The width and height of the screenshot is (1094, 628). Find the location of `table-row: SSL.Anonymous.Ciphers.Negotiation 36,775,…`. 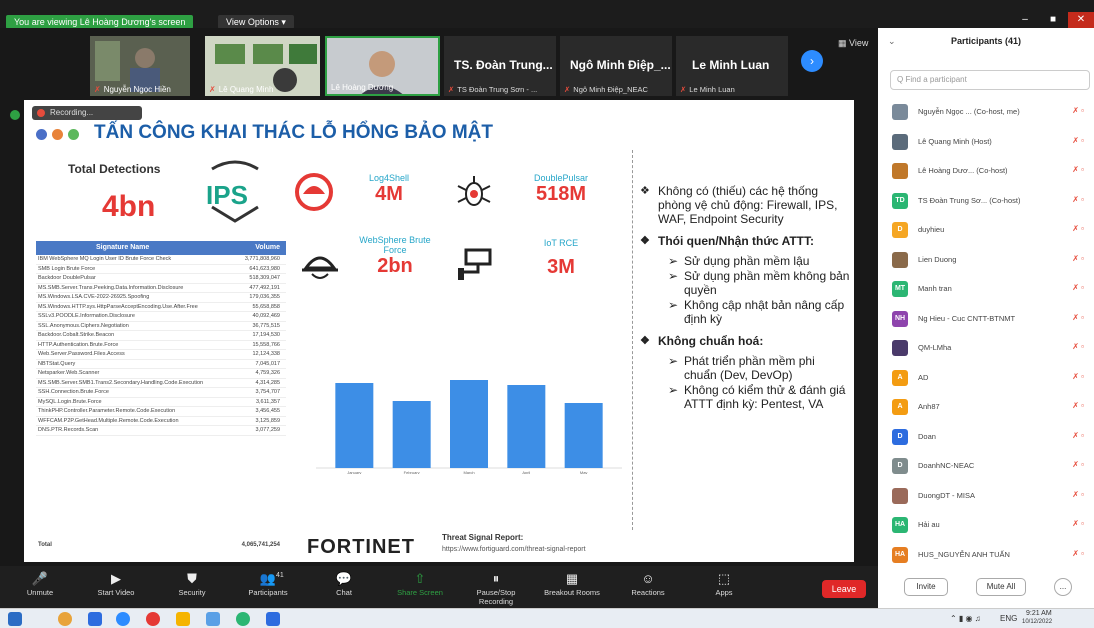

table-row: SSL.Anonymous.Ciphers.Negotiation 36,775,… is located at coordinates (161, 326).